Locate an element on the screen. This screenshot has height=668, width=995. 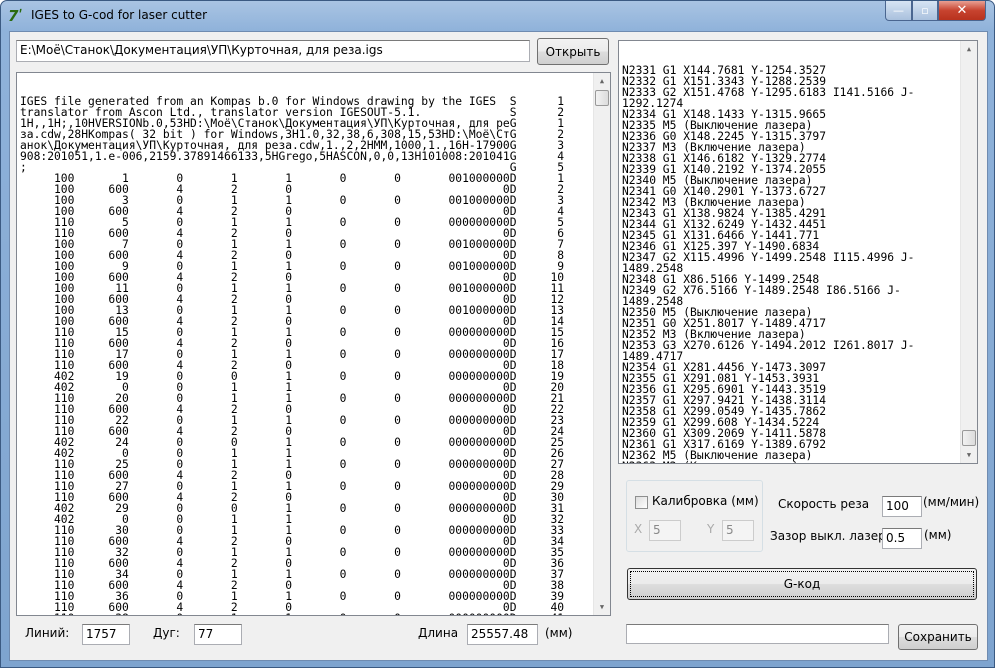
speed-unit: (мм/мин) is located at coordinates (951, 502).